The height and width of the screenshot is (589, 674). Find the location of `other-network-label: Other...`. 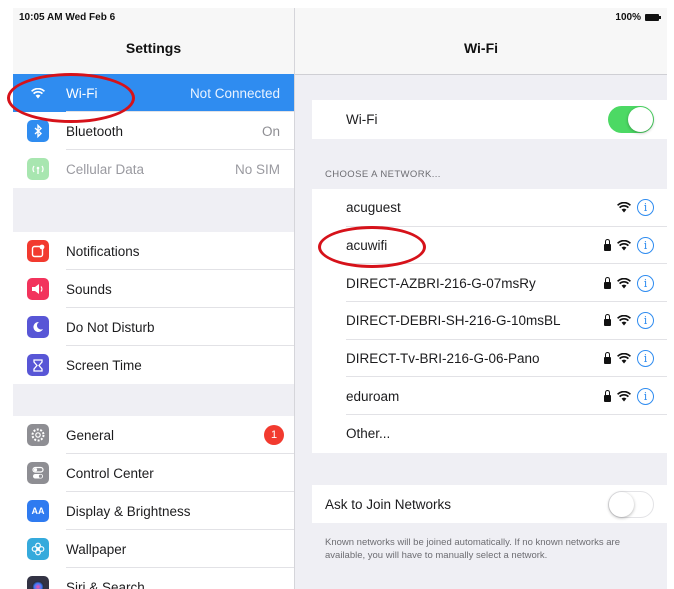

other-network-label: Other... is located at coordinates (368, 434).